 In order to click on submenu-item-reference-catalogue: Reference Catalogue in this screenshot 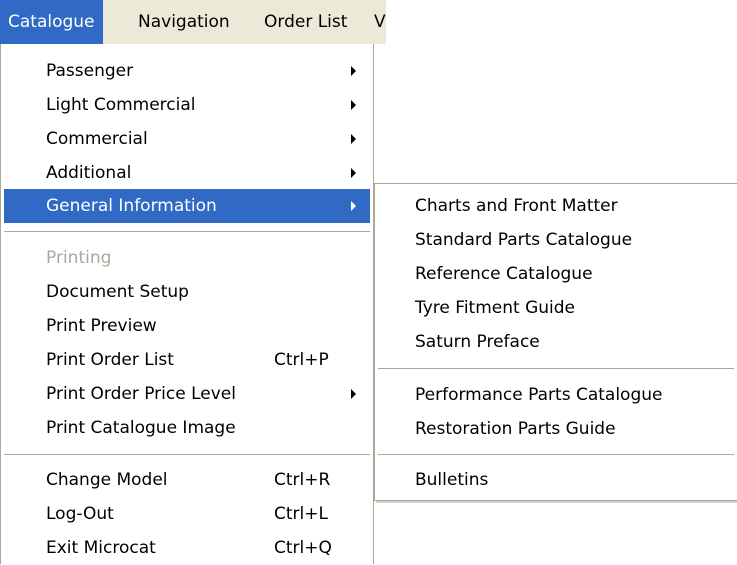, I will do `click(556, 274)`.